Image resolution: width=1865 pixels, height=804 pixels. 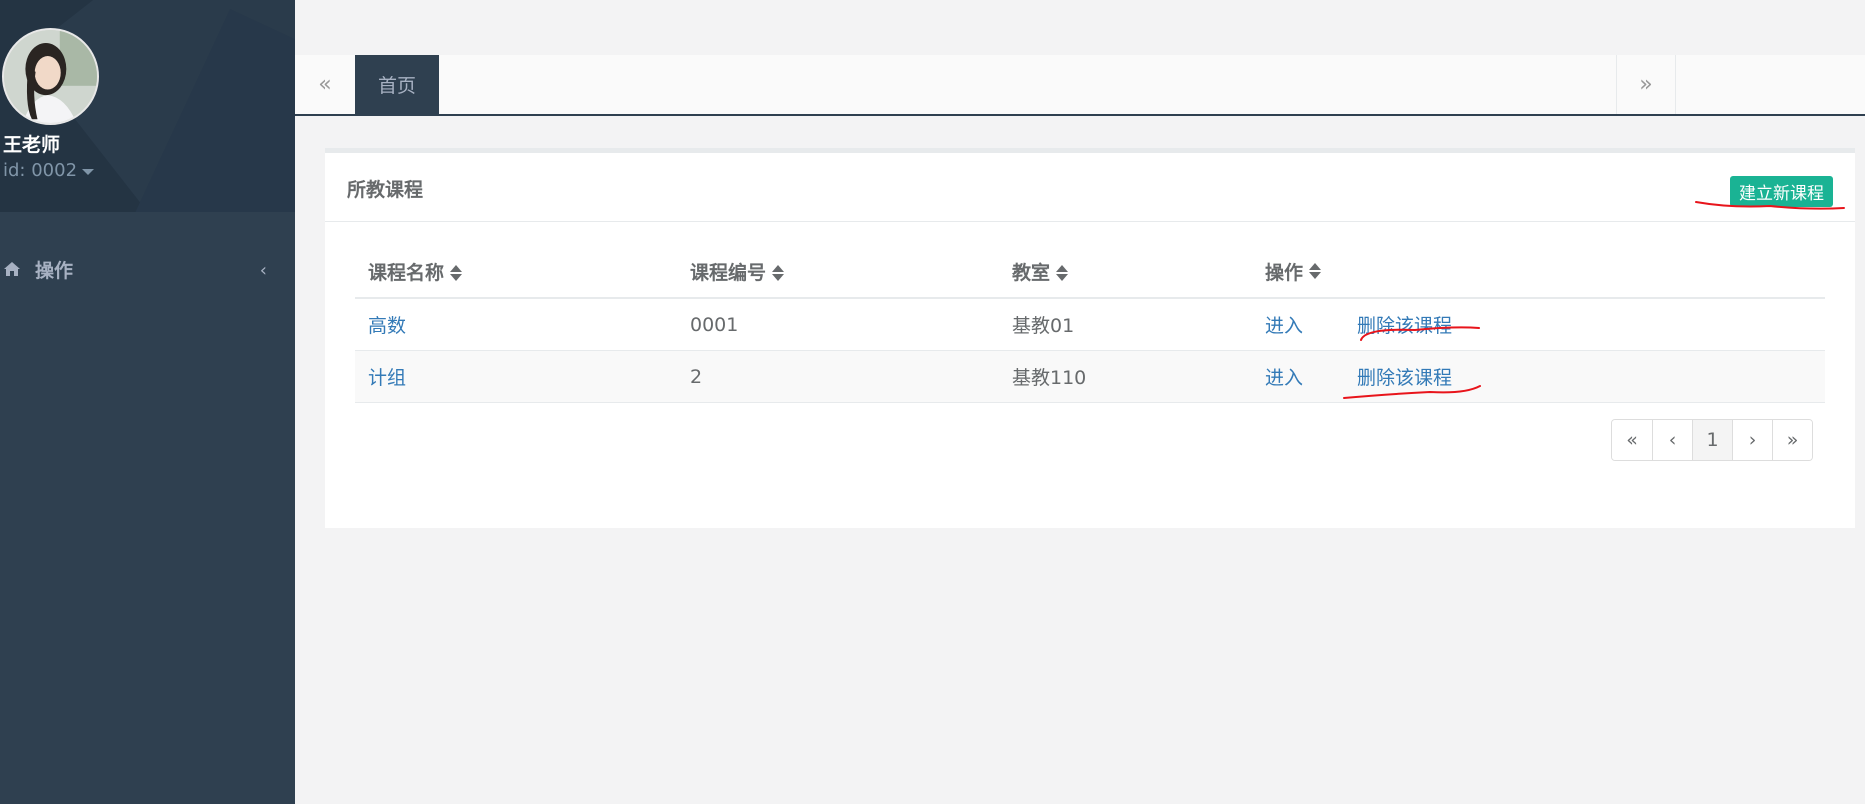 What do you see at coordinates (40, 170) in the screenshot?
I see `user-id-text: id: 0002` at bounding box center [40, 170].